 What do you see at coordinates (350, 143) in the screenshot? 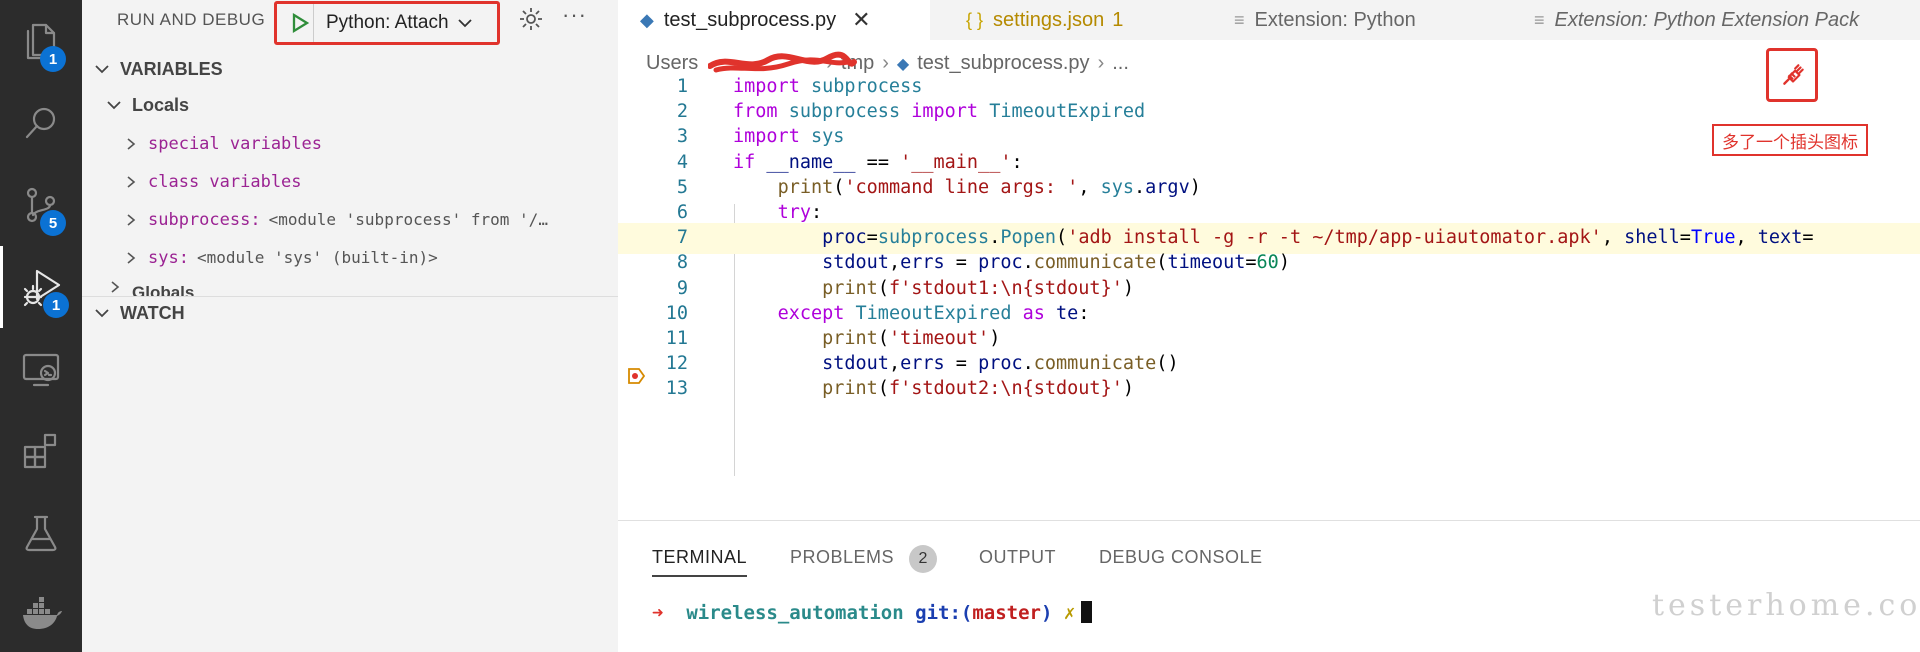
I see `variable-row: special variables` at bounding box center [350, 143].